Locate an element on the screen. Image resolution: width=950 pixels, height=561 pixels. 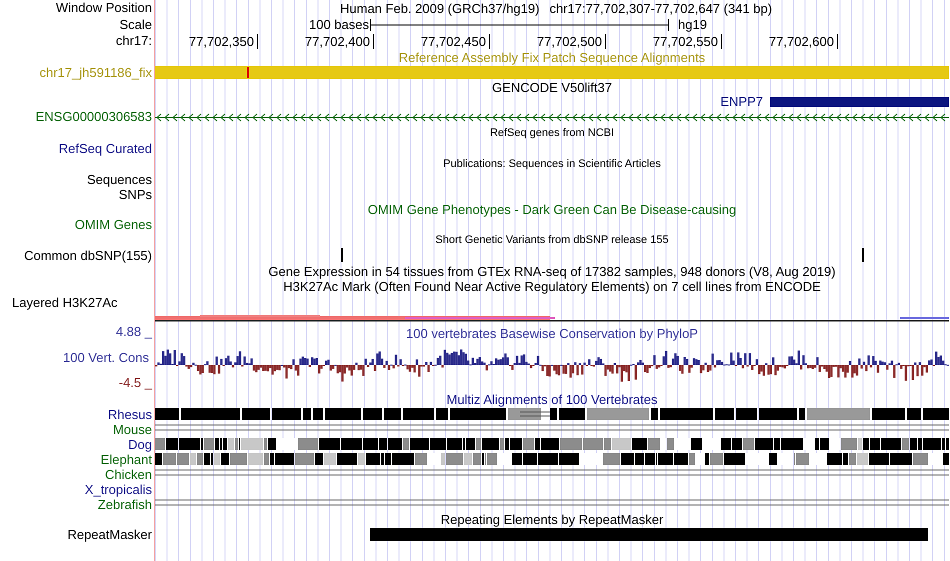
track-label: chr17: is located at coordinates (134, 40).